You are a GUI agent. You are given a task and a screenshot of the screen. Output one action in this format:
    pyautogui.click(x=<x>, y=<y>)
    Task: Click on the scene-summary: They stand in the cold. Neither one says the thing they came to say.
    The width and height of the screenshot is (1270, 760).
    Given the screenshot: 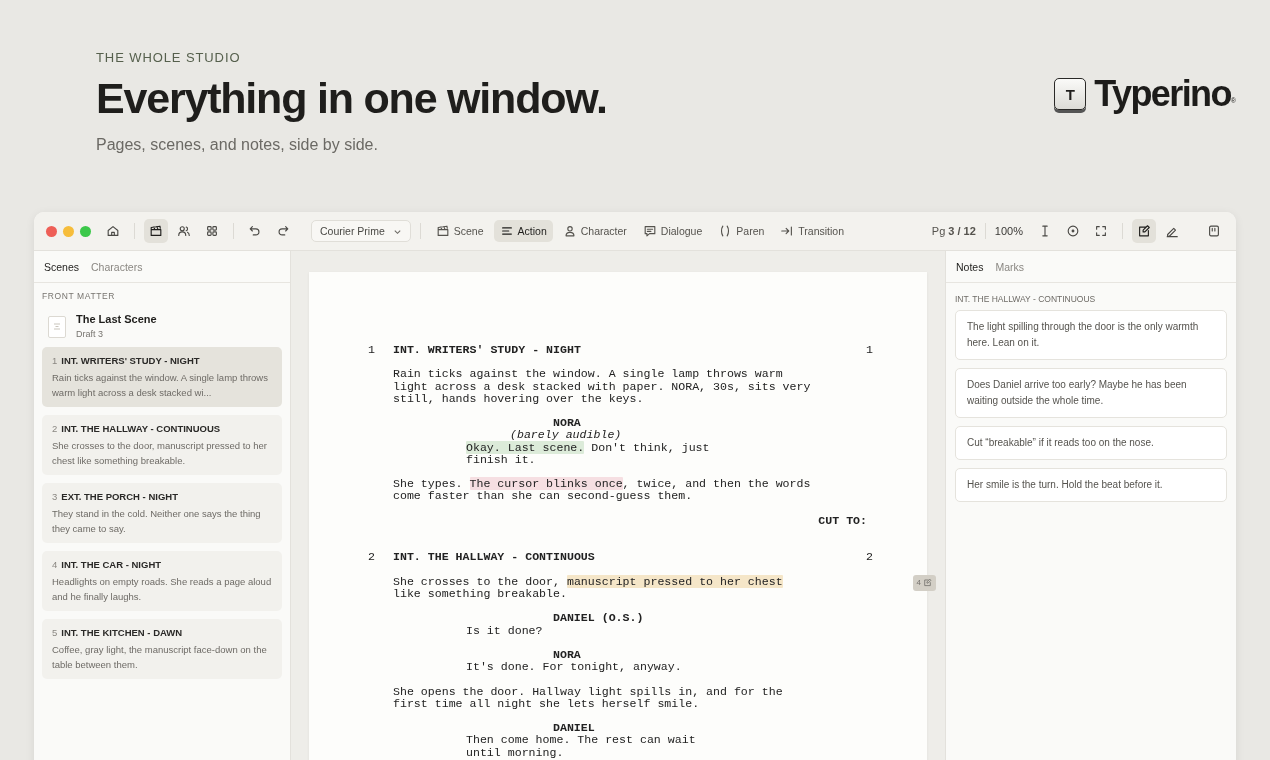 What is the action you would take?
    pyautogui.click(x=157, y=521)
    